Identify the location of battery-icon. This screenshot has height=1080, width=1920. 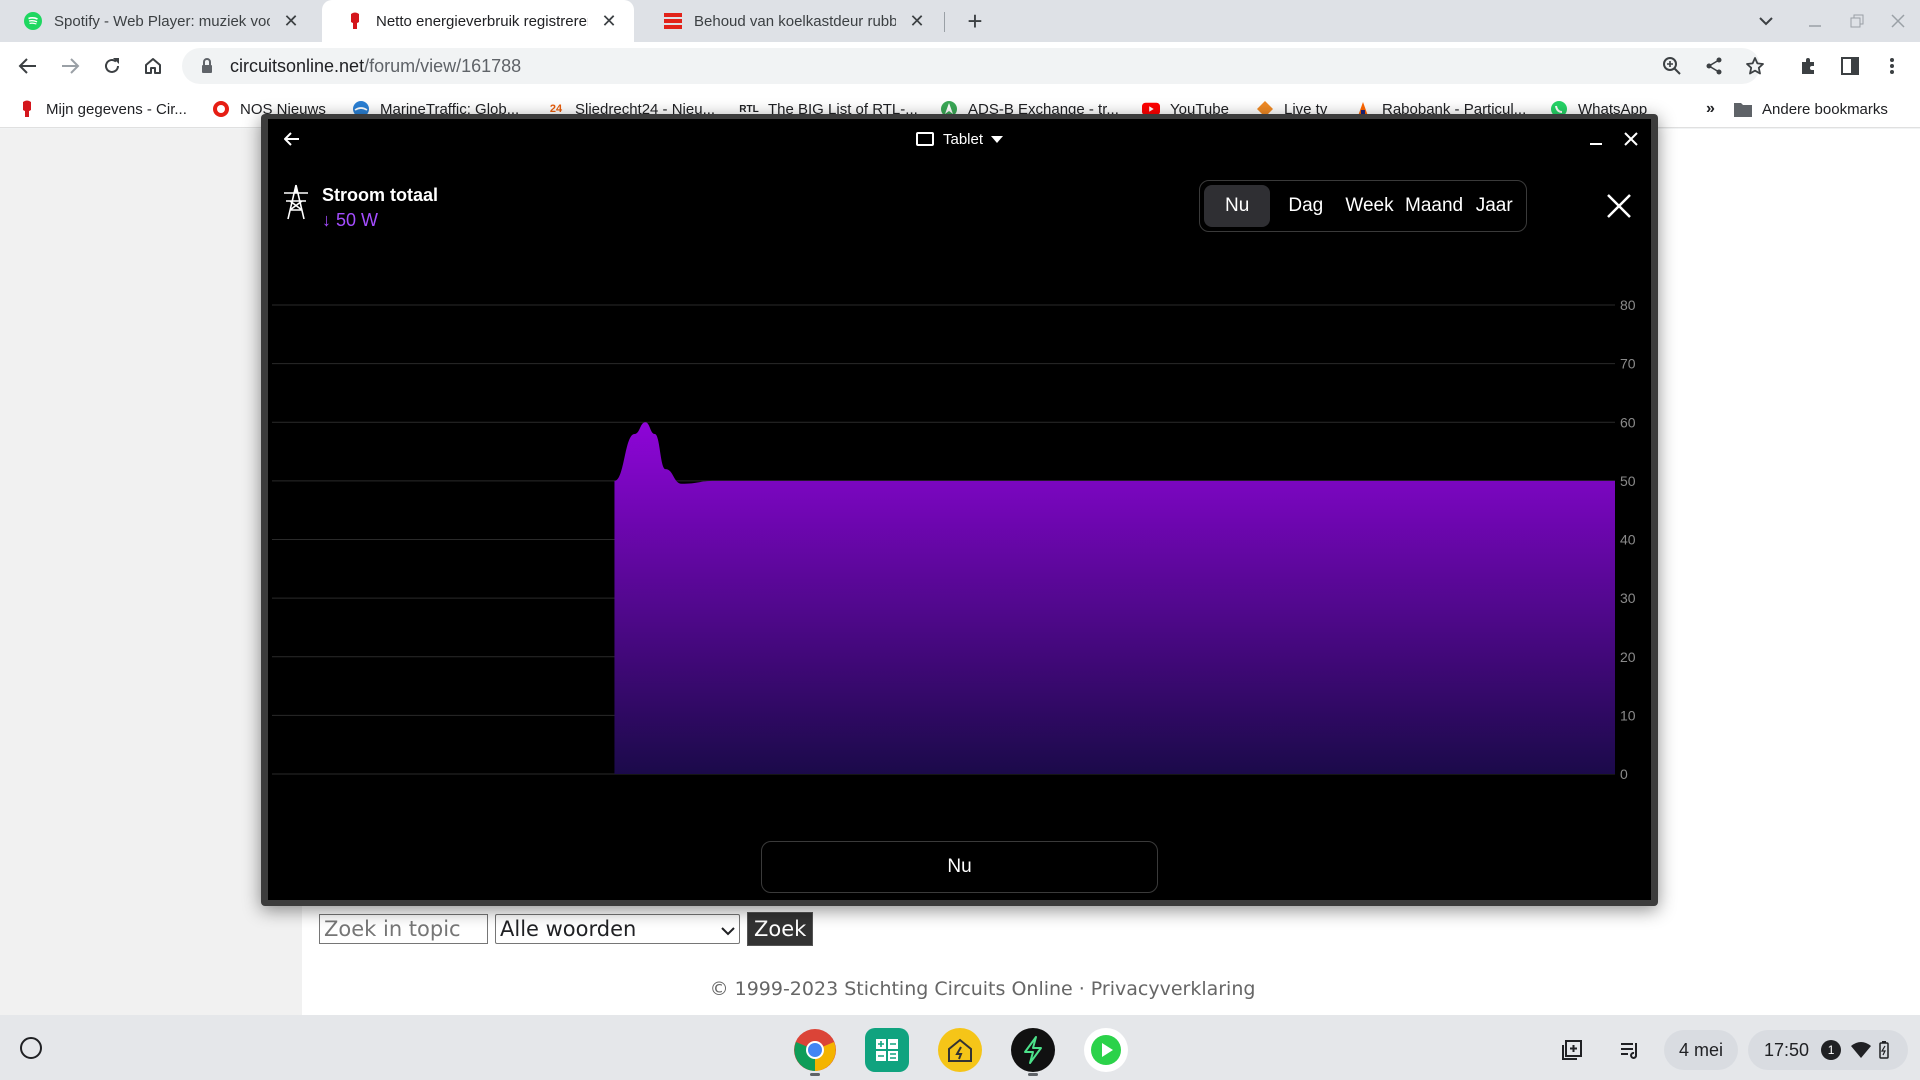
(1884, 1050).